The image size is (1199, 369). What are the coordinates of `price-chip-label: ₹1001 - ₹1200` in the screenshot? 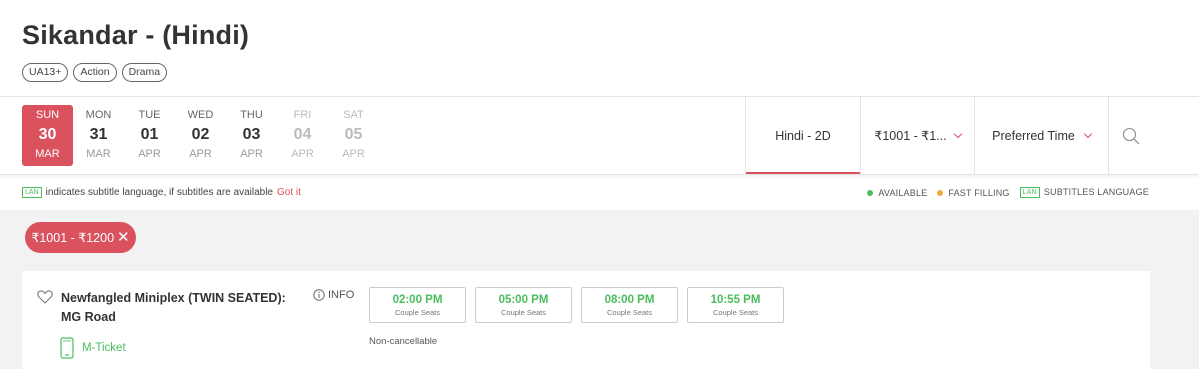 It's located at (73, 238).